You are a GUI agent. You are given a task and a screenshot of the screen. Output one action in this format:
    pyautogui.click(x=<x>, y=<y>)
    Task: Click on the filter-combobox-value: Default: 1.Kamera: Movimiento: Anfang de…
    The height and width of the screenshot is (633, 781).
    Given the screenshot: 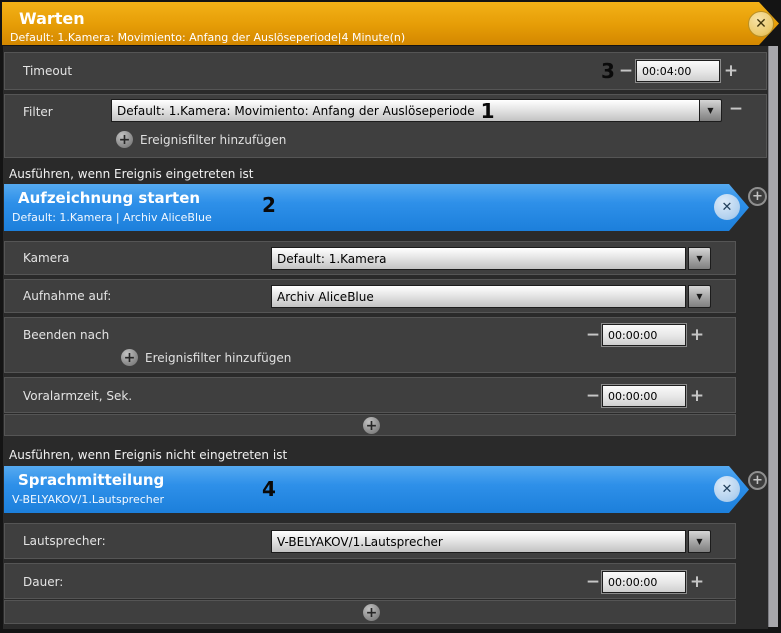 What is the action you would take?
    pyautogui.click(x=296, y=110)
    